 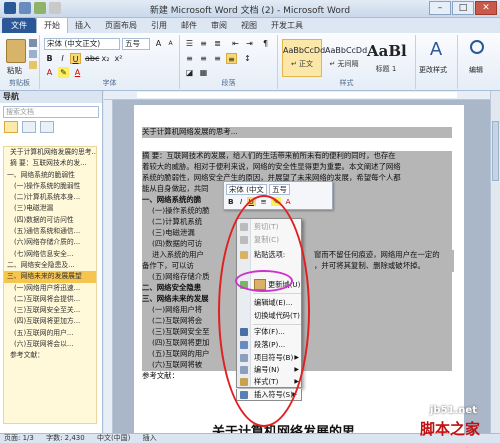 What do you see at coordinates (29, 127) in the screenshot?
I see `pages-view-icon` at bounding box center [29, 127].